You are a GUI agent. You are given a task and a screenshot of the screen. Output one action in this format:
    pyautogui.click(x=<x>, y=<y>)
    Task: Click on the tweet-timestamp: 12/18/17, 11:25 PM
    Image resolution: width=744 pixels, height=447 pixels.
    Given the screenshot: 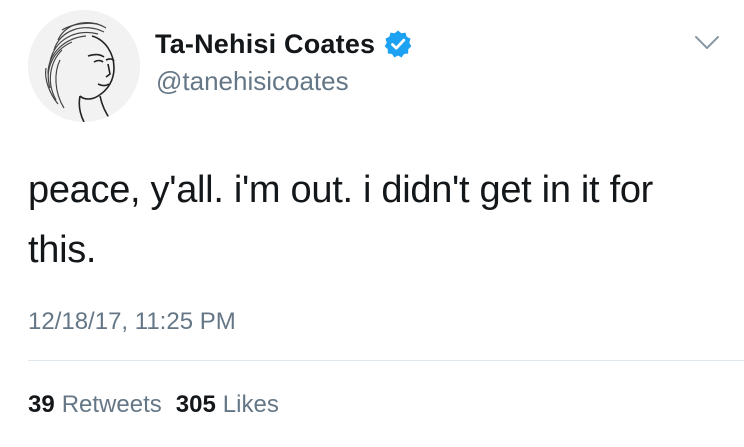 What is the action you would take?
    pyautogui.click(x=132, y=322)
    